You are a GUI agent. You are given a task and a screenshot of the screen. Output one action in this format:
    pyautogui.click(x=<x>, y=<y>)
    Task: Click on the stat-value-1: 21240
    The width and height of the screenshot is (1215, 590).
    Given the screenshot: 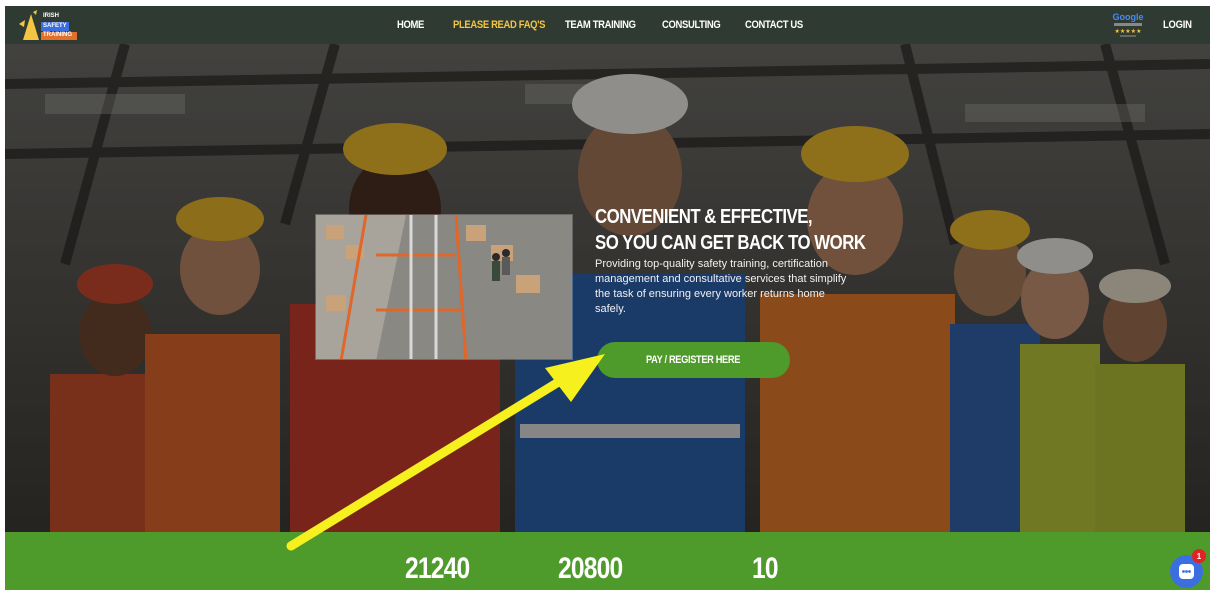 What is the action you would take?
    pyautogui.click(x=437, y=568)
    